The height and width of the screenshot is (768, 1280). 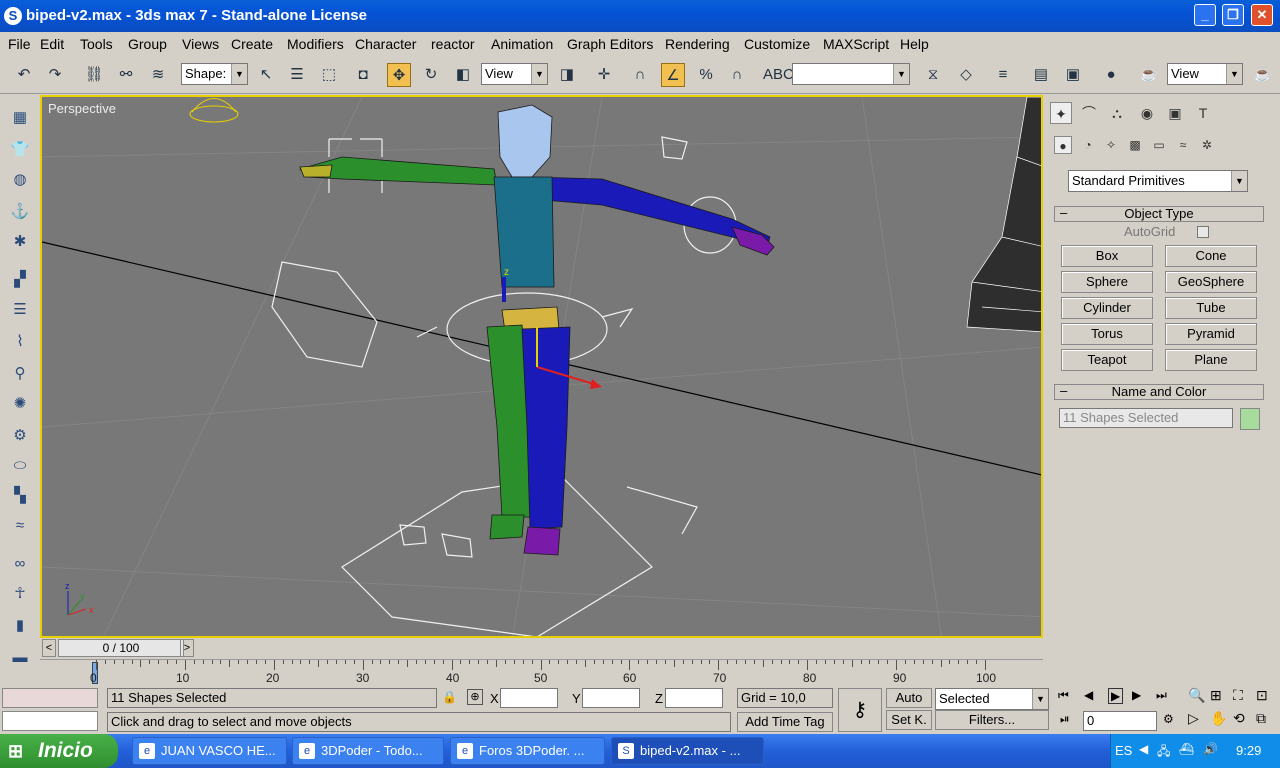 What do you see at coordinates (214, 110) in the screenshot?
I see `light-gizmo` at bounding box center [214, 110].